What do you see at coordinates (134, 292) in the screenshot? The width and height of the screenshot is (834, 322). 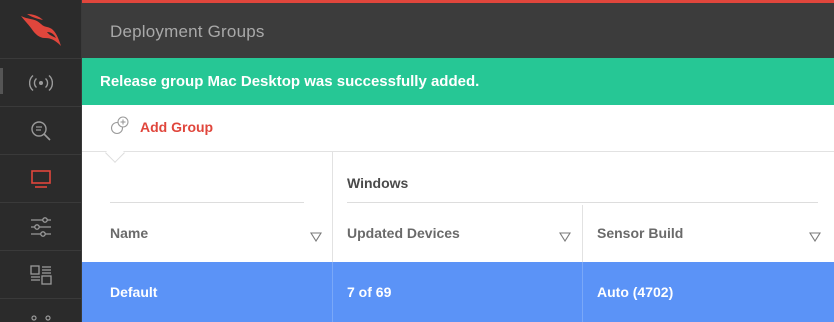 I see `cell-name: Default` at bounding box center [134, 292].